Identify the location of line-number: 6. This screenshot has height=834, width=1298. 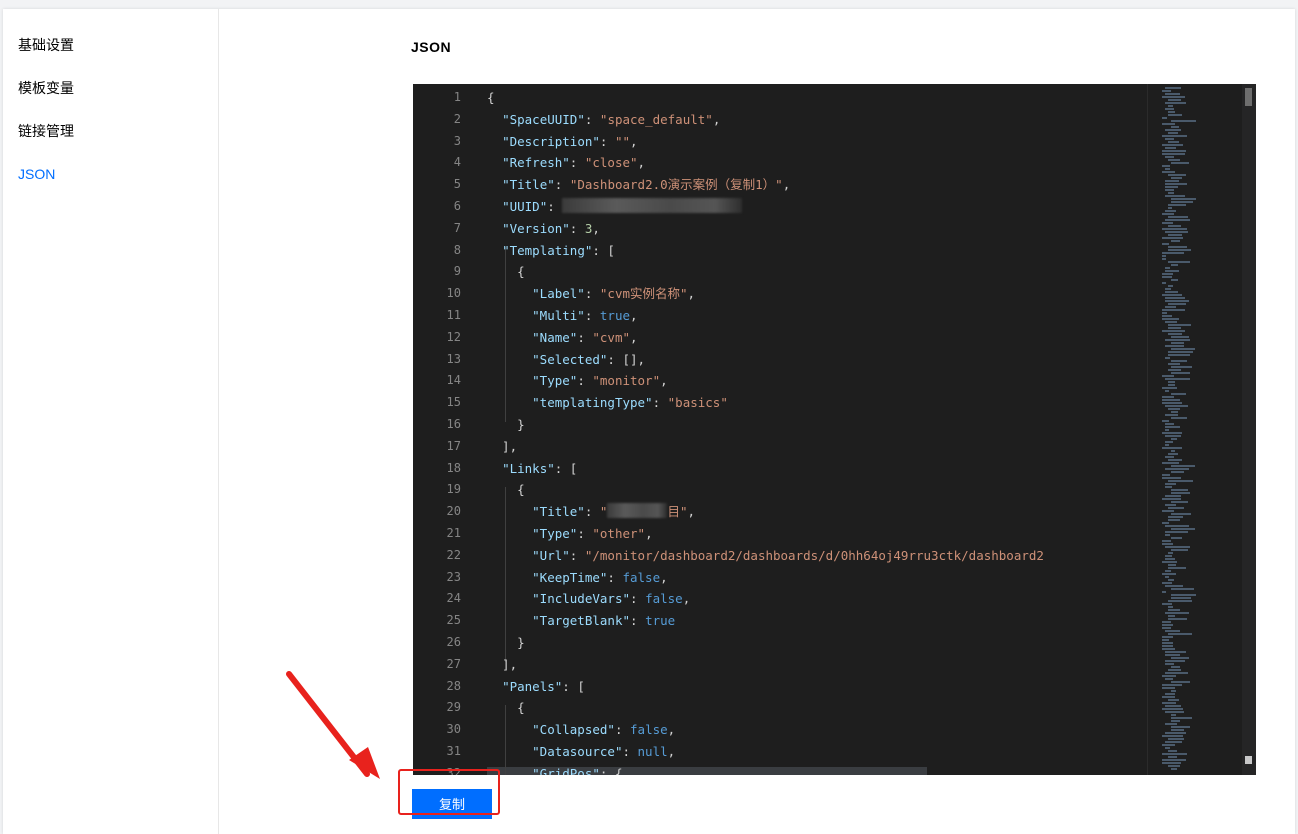
(457, 206).